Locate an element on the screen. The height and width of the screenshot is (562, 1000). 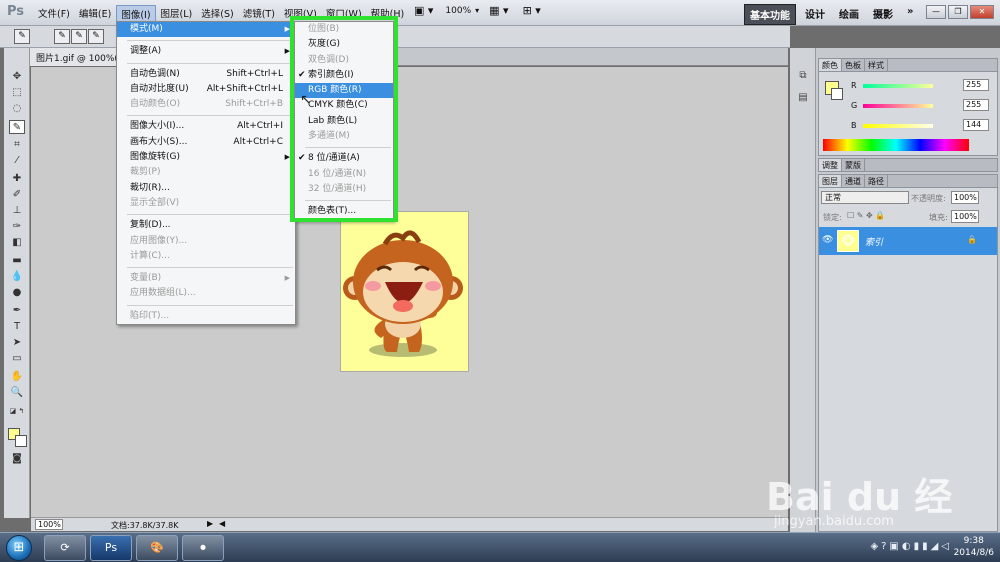
healing-tool-icon: ✚ is located at coordinates (17, 179).